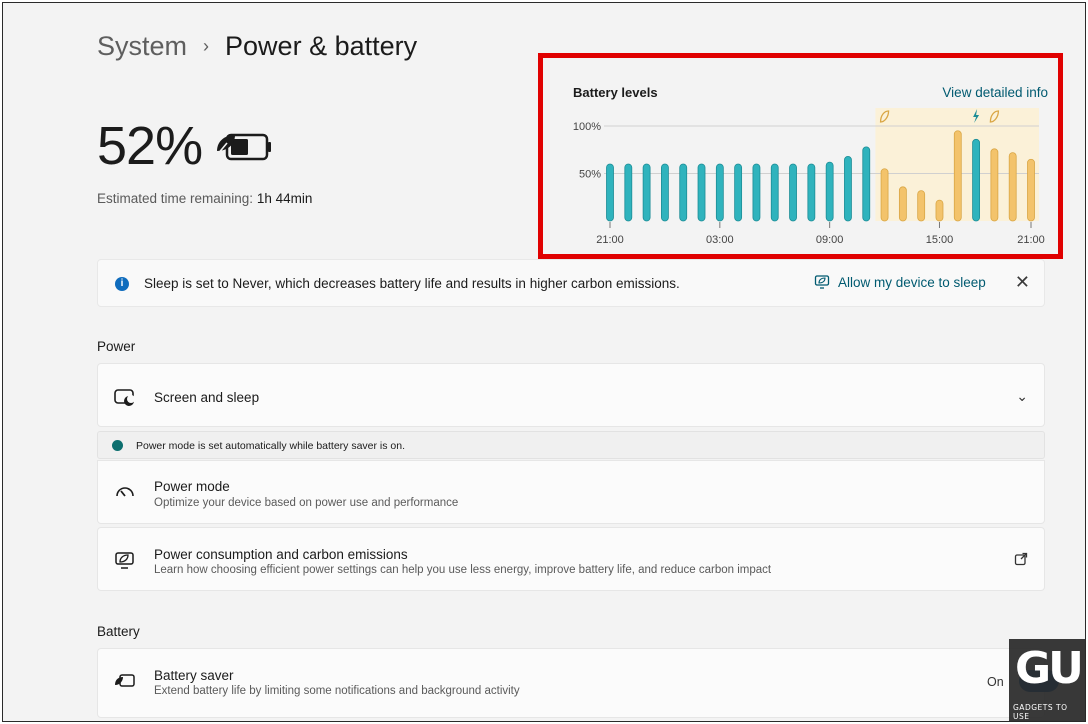 This screenshot has width=1088, height=724. What do you see at coordinates (830, 240) in the screenshot?
I see `x-tick-label: 09:00` at bounding box center [830, 240].